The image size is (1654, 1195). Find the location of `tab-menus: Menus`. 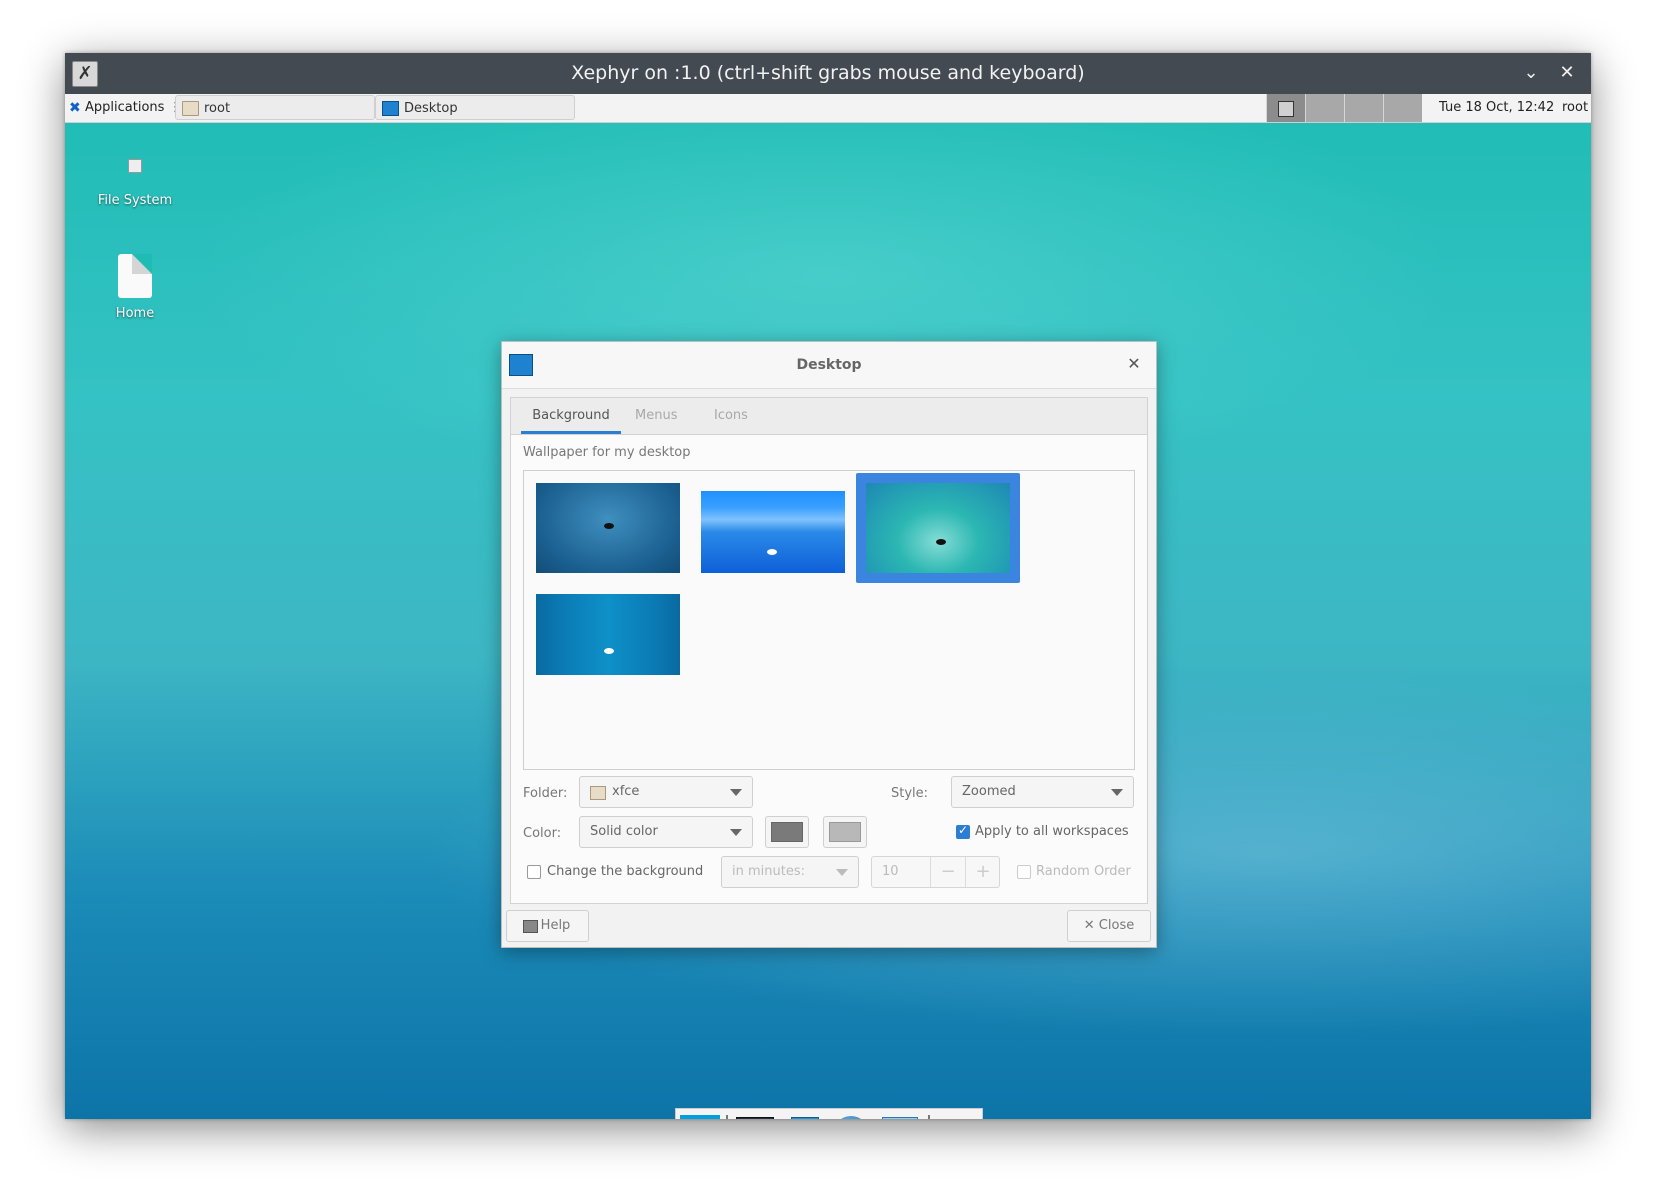

tab-menus: Menus is located at coordinates (656, 416).